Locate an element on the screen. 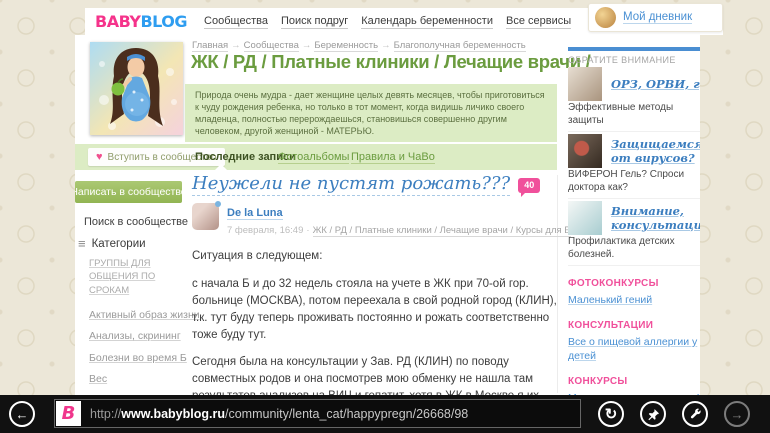 This screenshot has height=433, width=770. post-date: 7 февраля, 16:49 is located at coordinates (265, 230).